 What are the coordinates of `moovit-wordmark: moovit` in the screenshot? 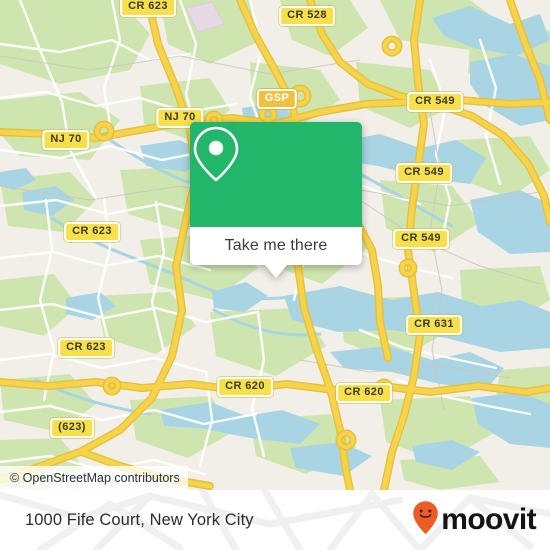 It's located at (488, 519).